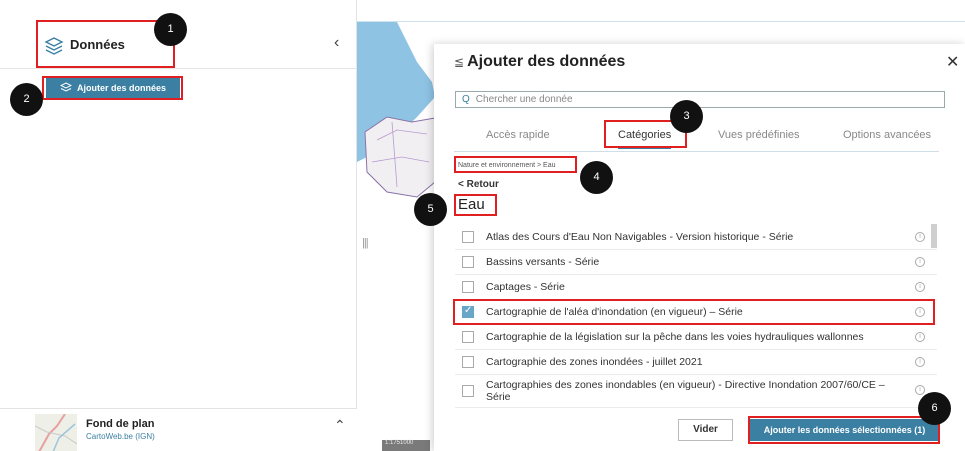 The image size is (965, 451). What do you see at coordinates (661, 21) in the screenshot?
I see `map-top-border` at bounding box center [661, 21].